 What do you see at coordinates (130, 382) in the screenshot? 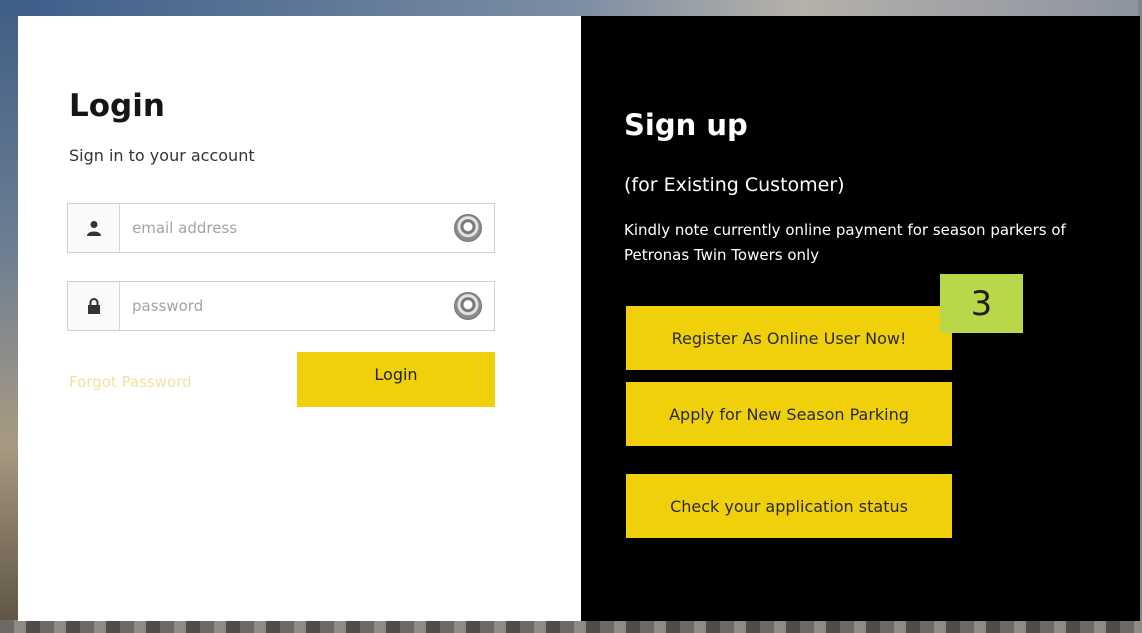
I see `forgot-password-link: Forgot Password` at bounding box center [130, 382].